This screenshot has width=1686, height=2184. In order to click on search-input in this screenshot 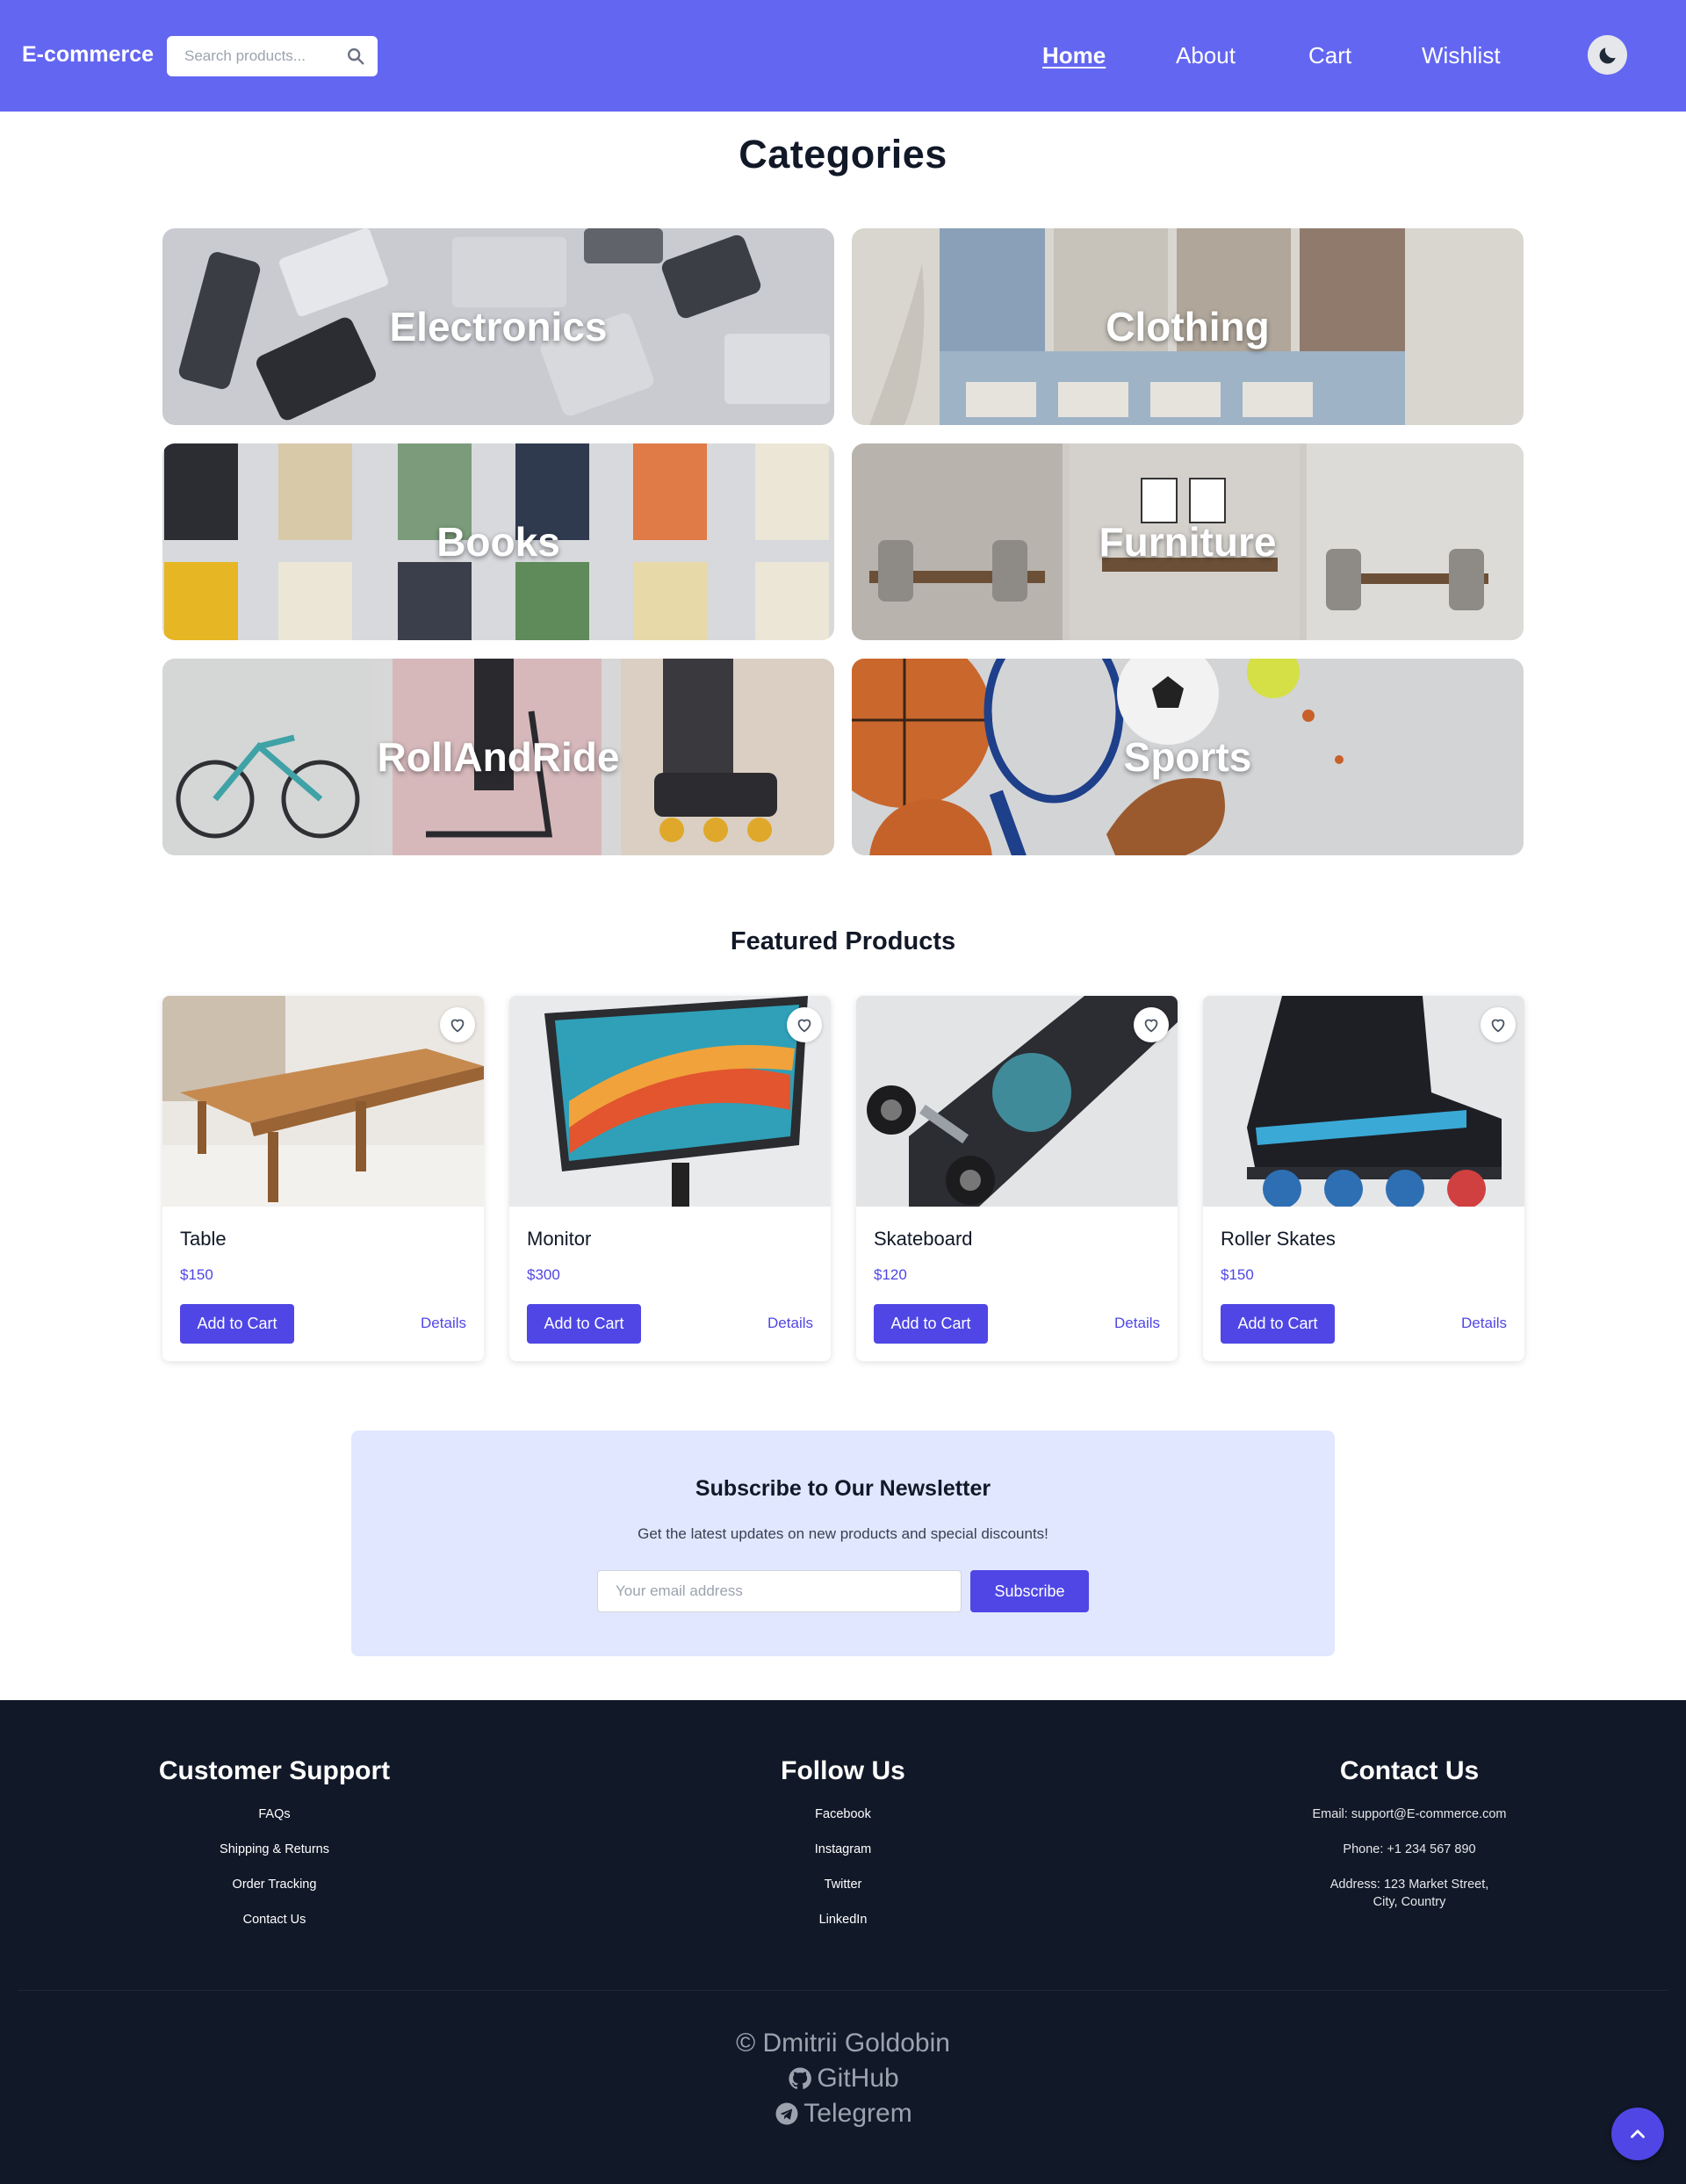, I will do `click(253, 56)`.